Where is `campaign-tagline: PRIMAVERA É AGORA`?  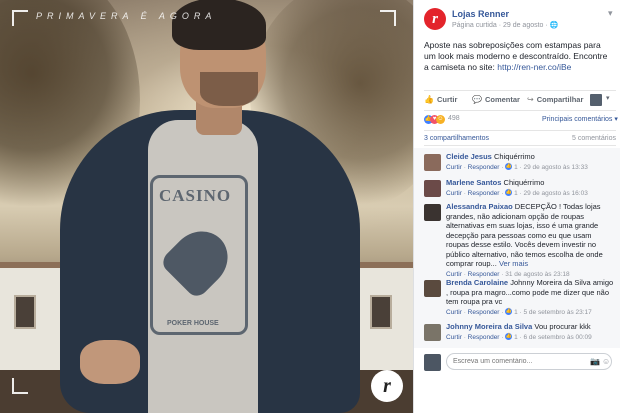 campaign-tagline: PRIMAVERA É AGORA is located at coordinates (126, 16).